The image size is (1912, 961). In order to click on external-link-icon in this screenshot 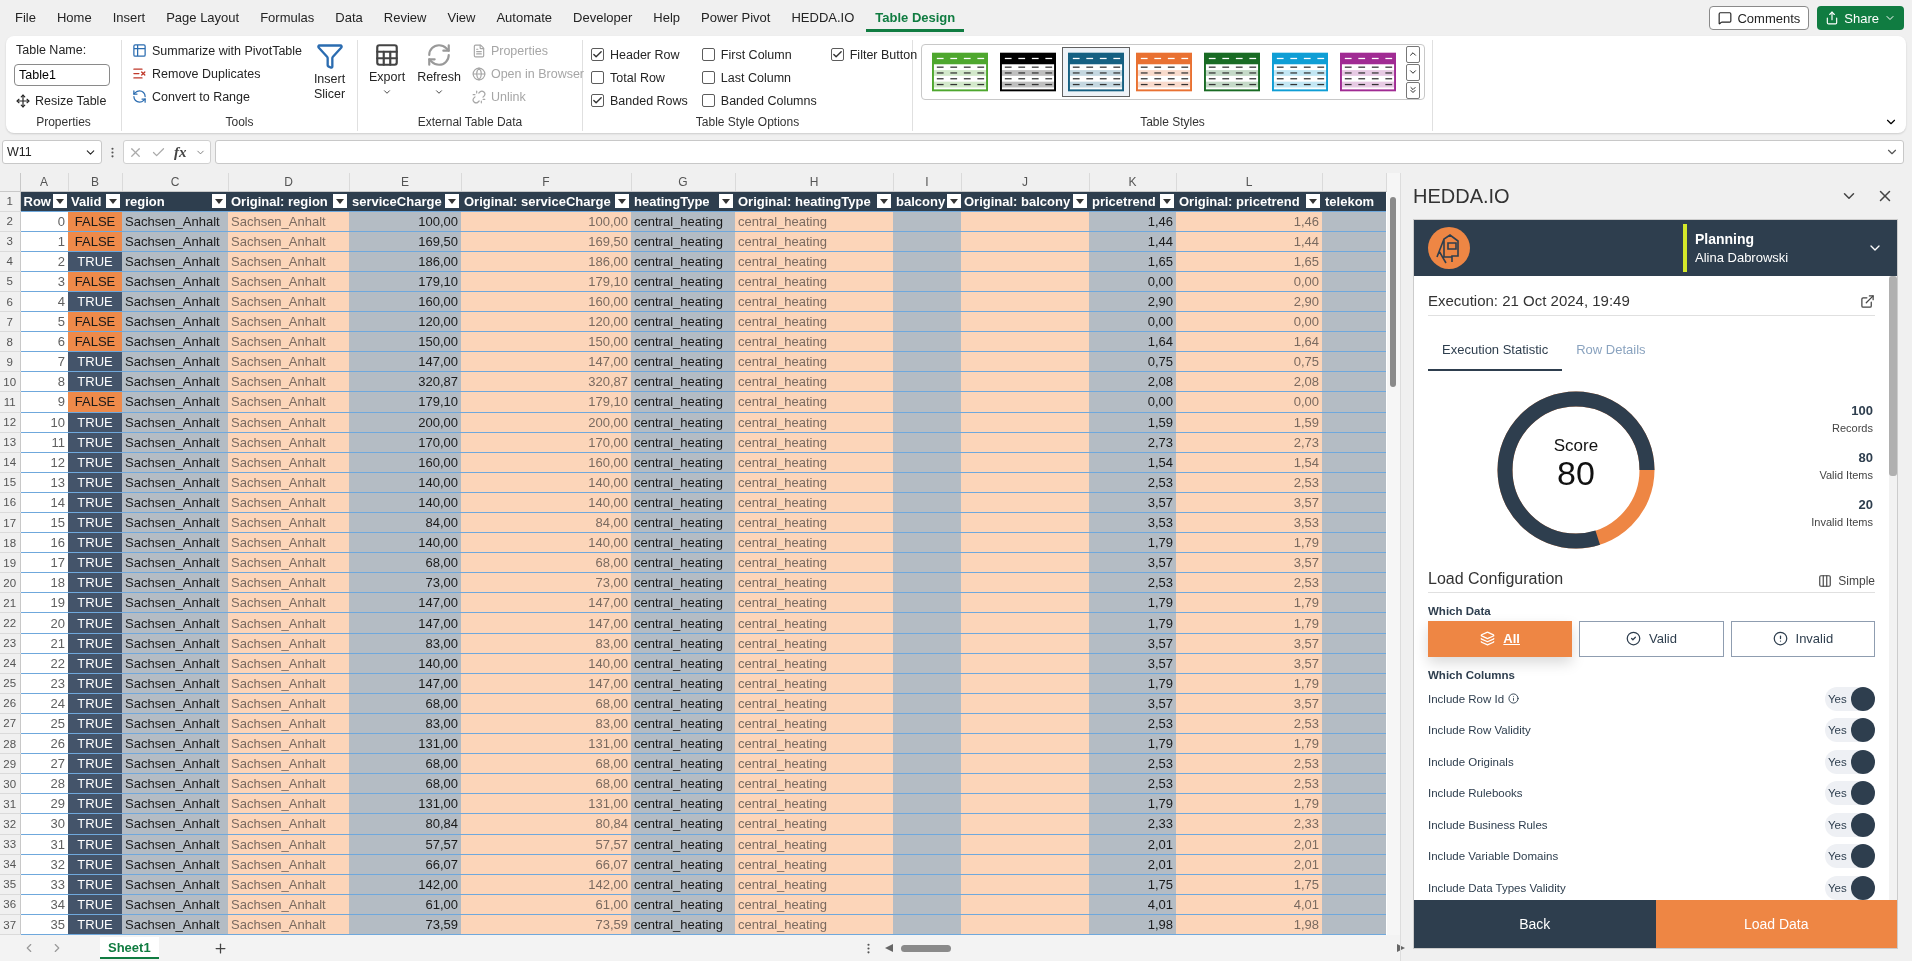, I will do `click(1867, 301)`.